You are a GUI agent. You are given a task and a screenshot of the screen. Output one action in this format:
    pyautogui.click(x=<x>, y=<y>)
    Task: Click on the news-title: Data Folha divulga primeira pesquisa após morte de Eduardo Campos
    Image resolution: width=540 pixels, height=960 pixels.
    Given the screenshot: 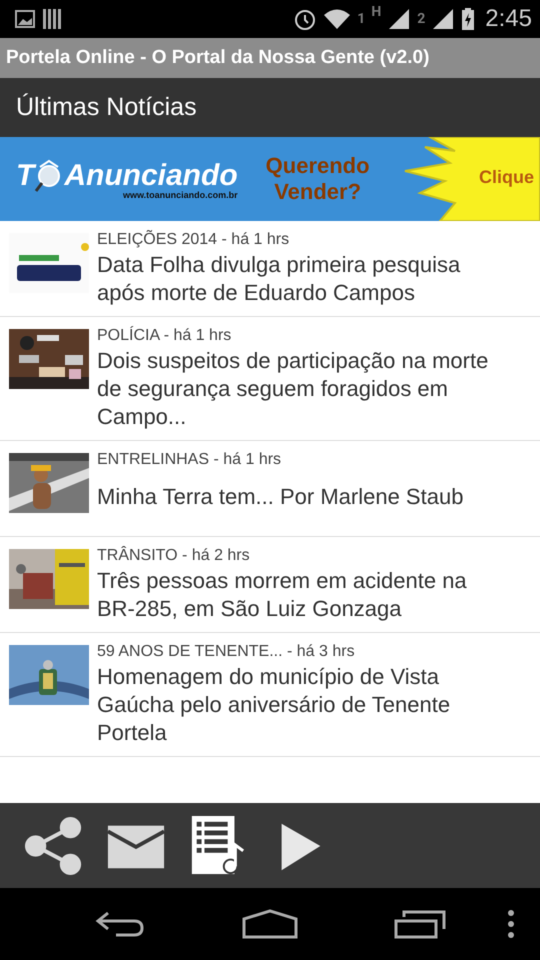 What is the action you would take?
    pyautogui.click(x=279, y=279)
    